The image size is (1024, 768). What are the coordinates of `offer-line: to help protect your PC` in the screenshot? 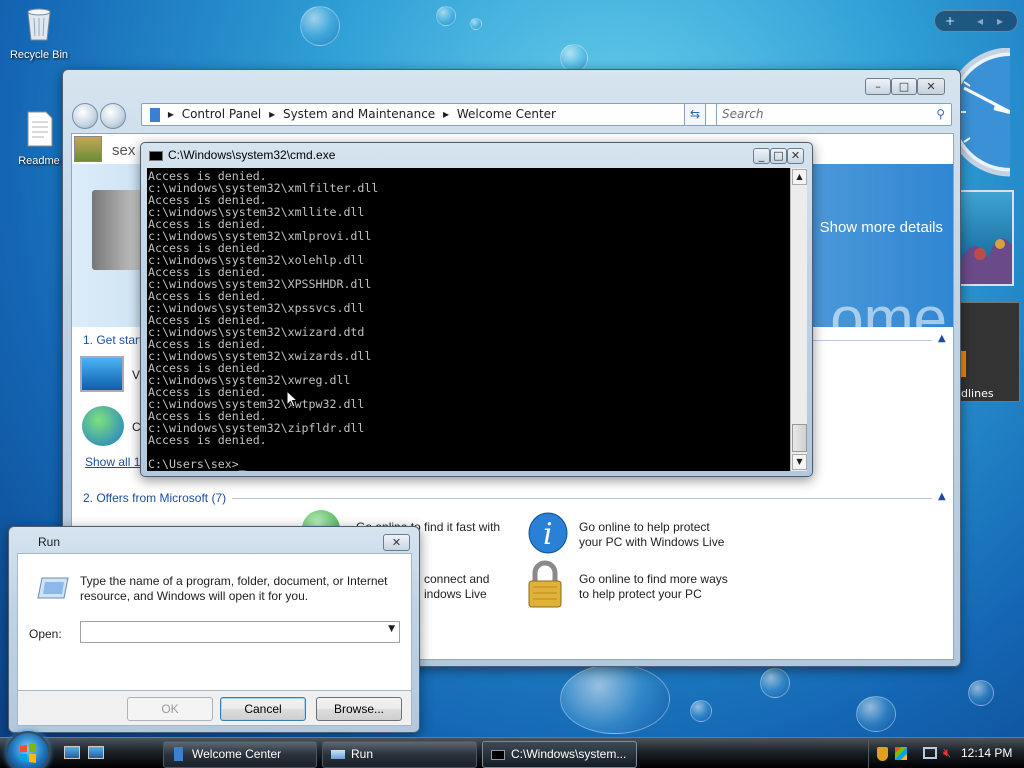 It's located at (640, 594).